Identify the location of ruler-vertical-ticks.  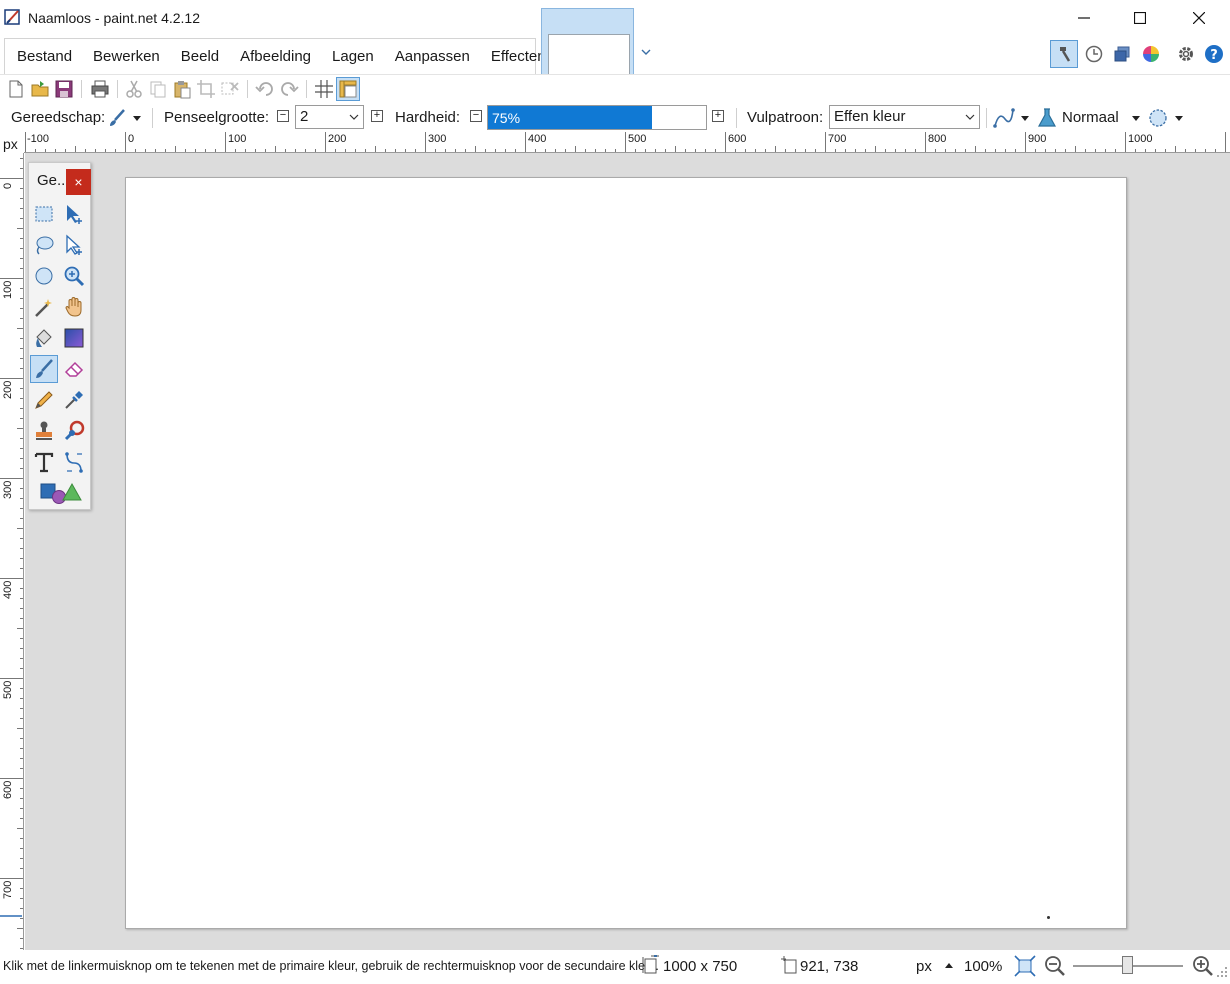
(11, 553).